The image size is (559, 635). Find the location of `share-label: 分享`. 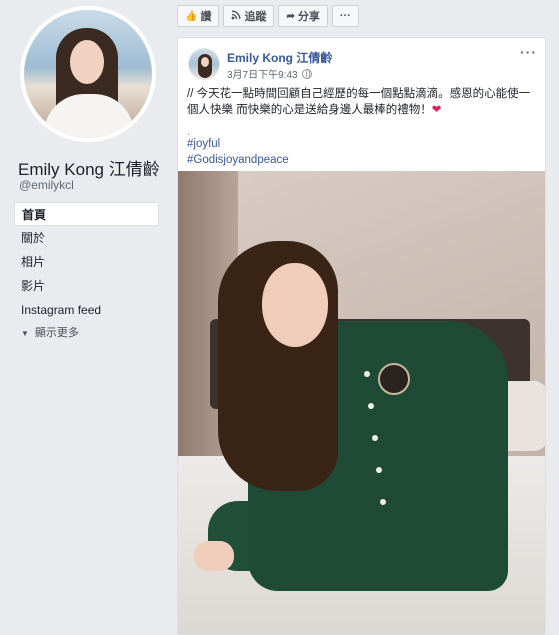

share-label: 分享 is located at coordinates (308, 17).